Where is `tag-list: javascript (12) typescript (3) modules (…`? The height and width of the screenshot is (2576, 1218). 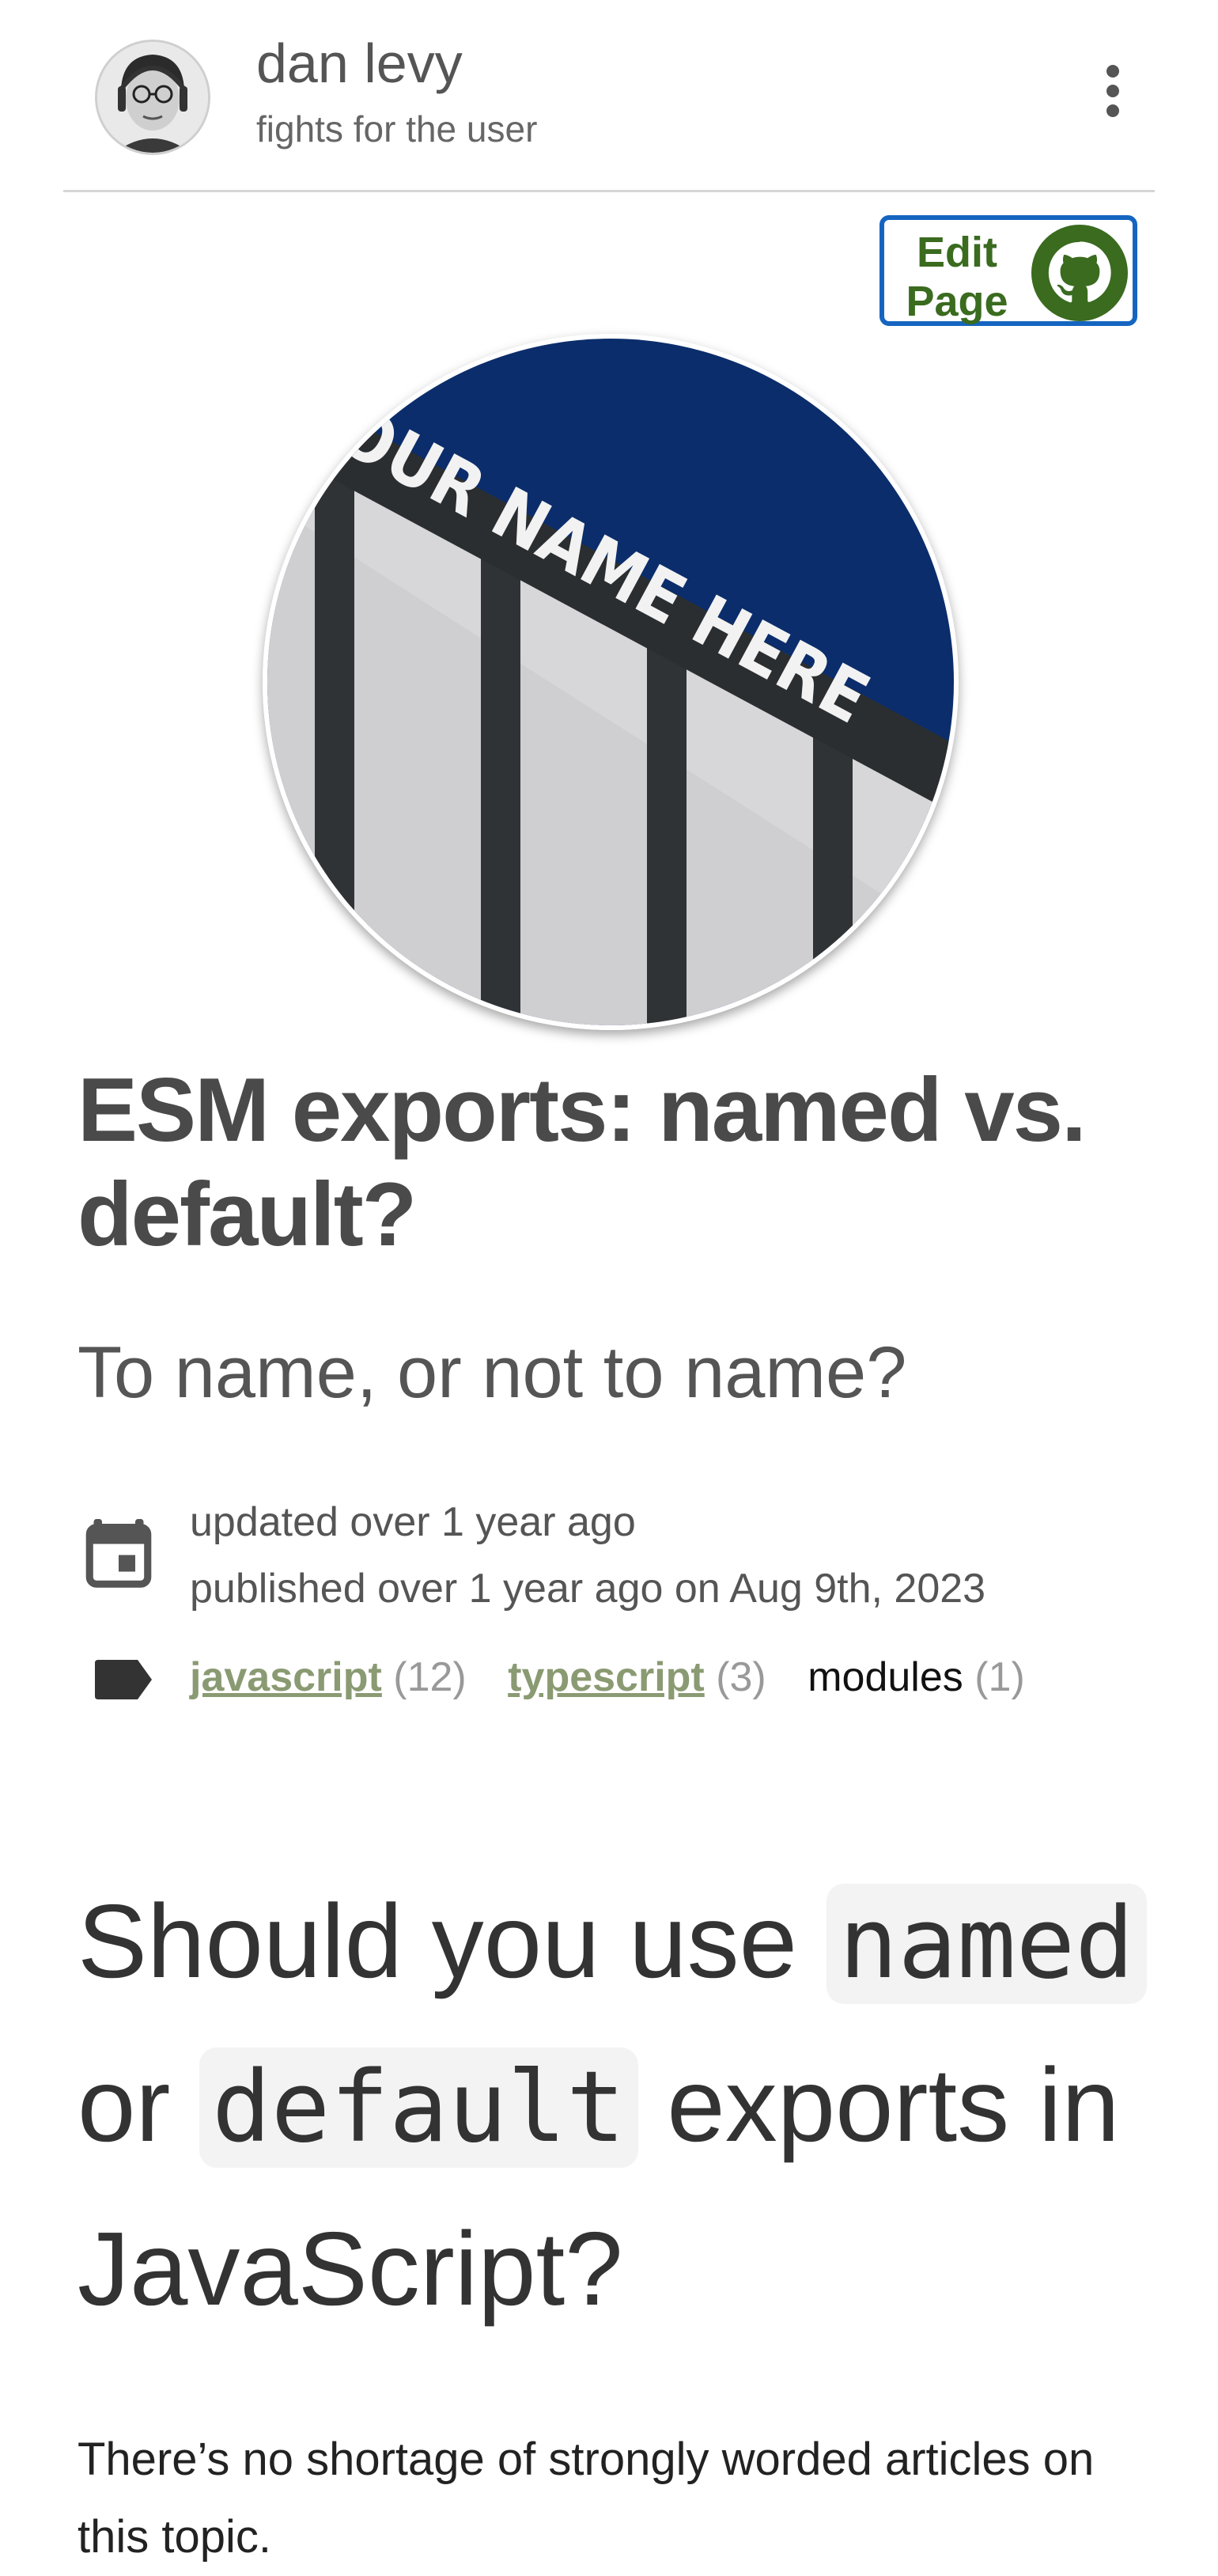
tag-list: javascript (12) typescript (3) modules (… is located at coordinates (622, 1677).